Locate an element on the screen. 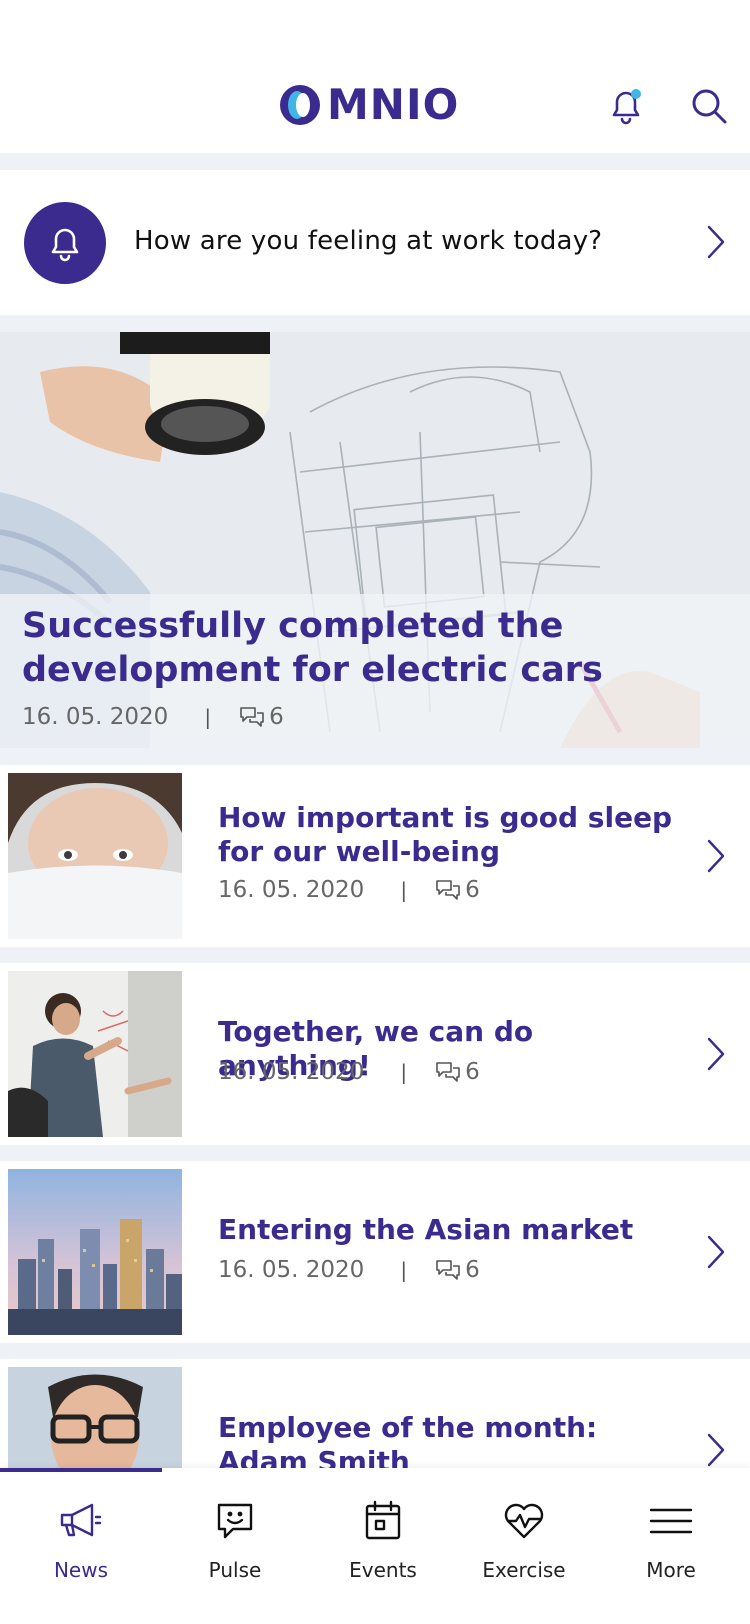  active-tab-indicator is located at coordinates (81, 1470).